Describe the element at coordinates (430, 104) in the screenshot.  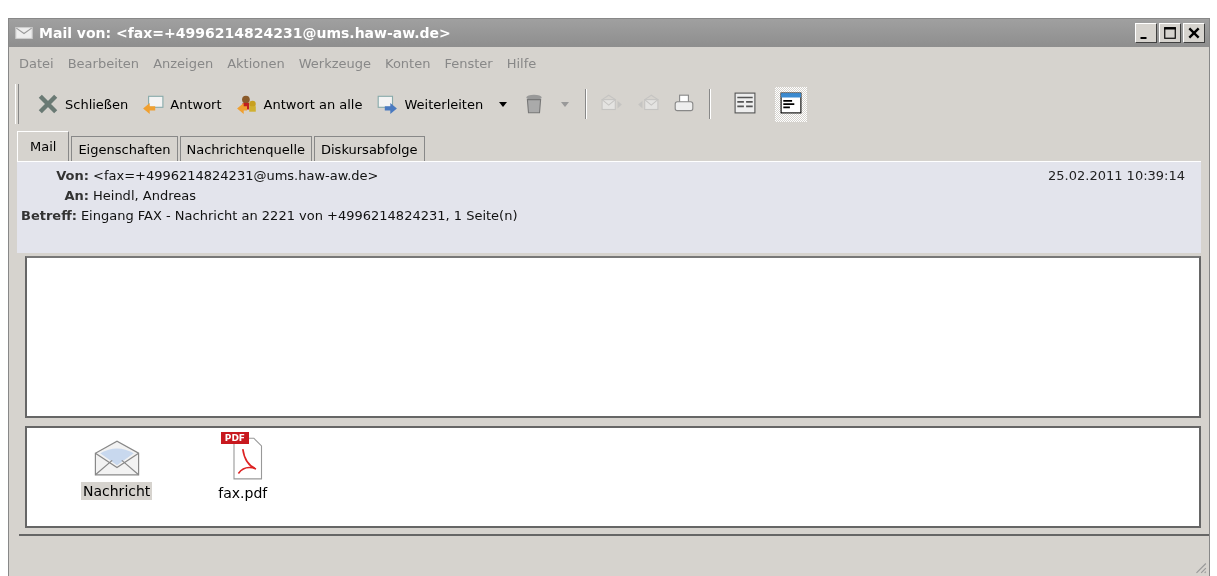
I see `forward-button: Weiterleiten` at that location.